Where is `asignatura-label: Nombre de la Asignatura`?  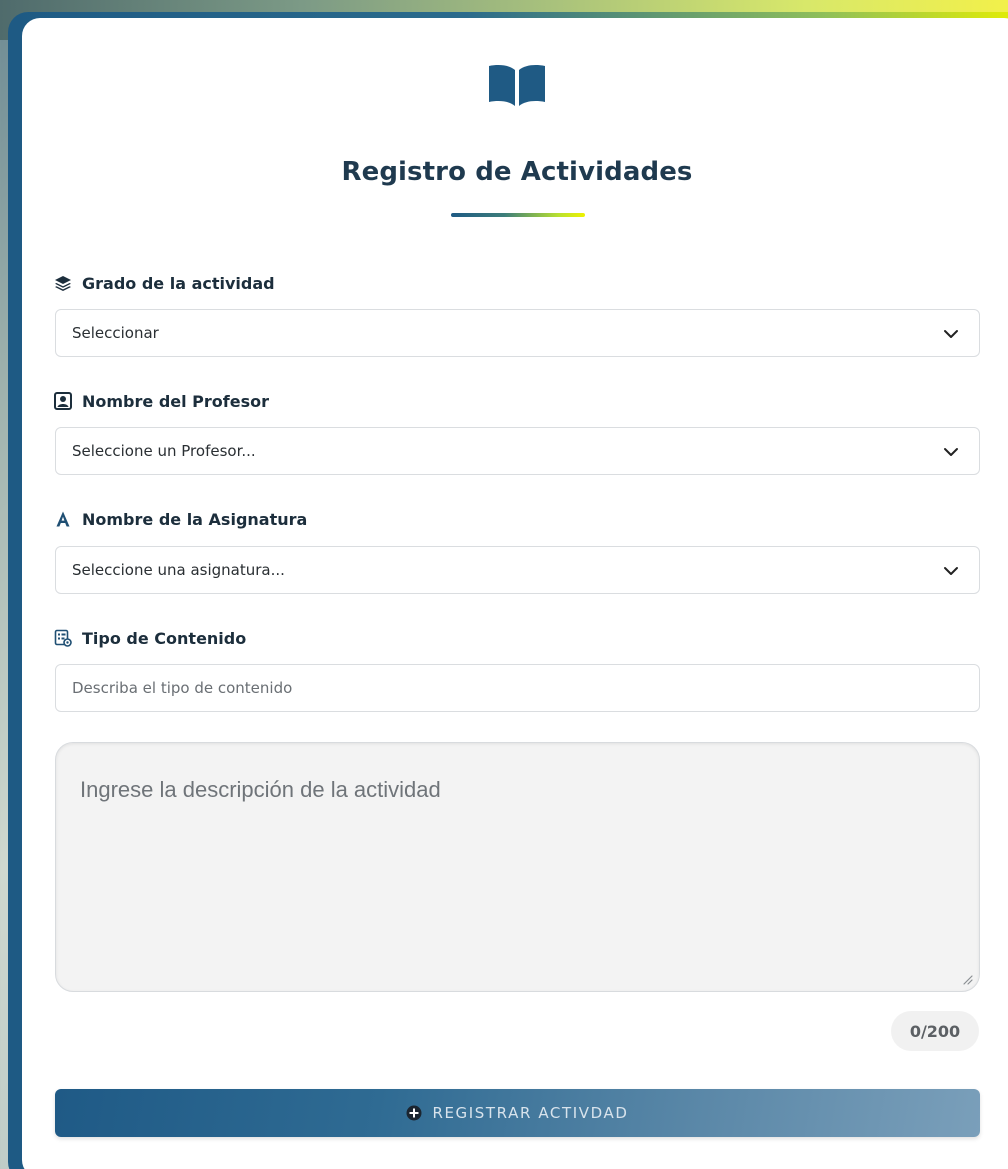 asignatura-label: Nombre de la Asignatura is located at coordinates (180, 519).